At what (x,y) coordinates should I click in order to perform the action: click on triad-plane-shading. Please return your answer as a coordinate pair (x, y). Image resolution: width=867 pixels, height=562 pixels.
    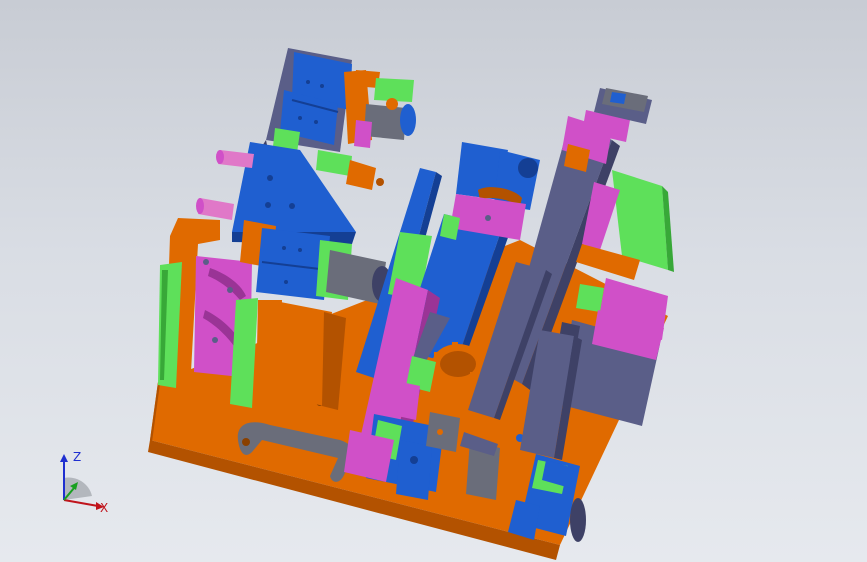
    Looking at the image, I should click on (78, 488).